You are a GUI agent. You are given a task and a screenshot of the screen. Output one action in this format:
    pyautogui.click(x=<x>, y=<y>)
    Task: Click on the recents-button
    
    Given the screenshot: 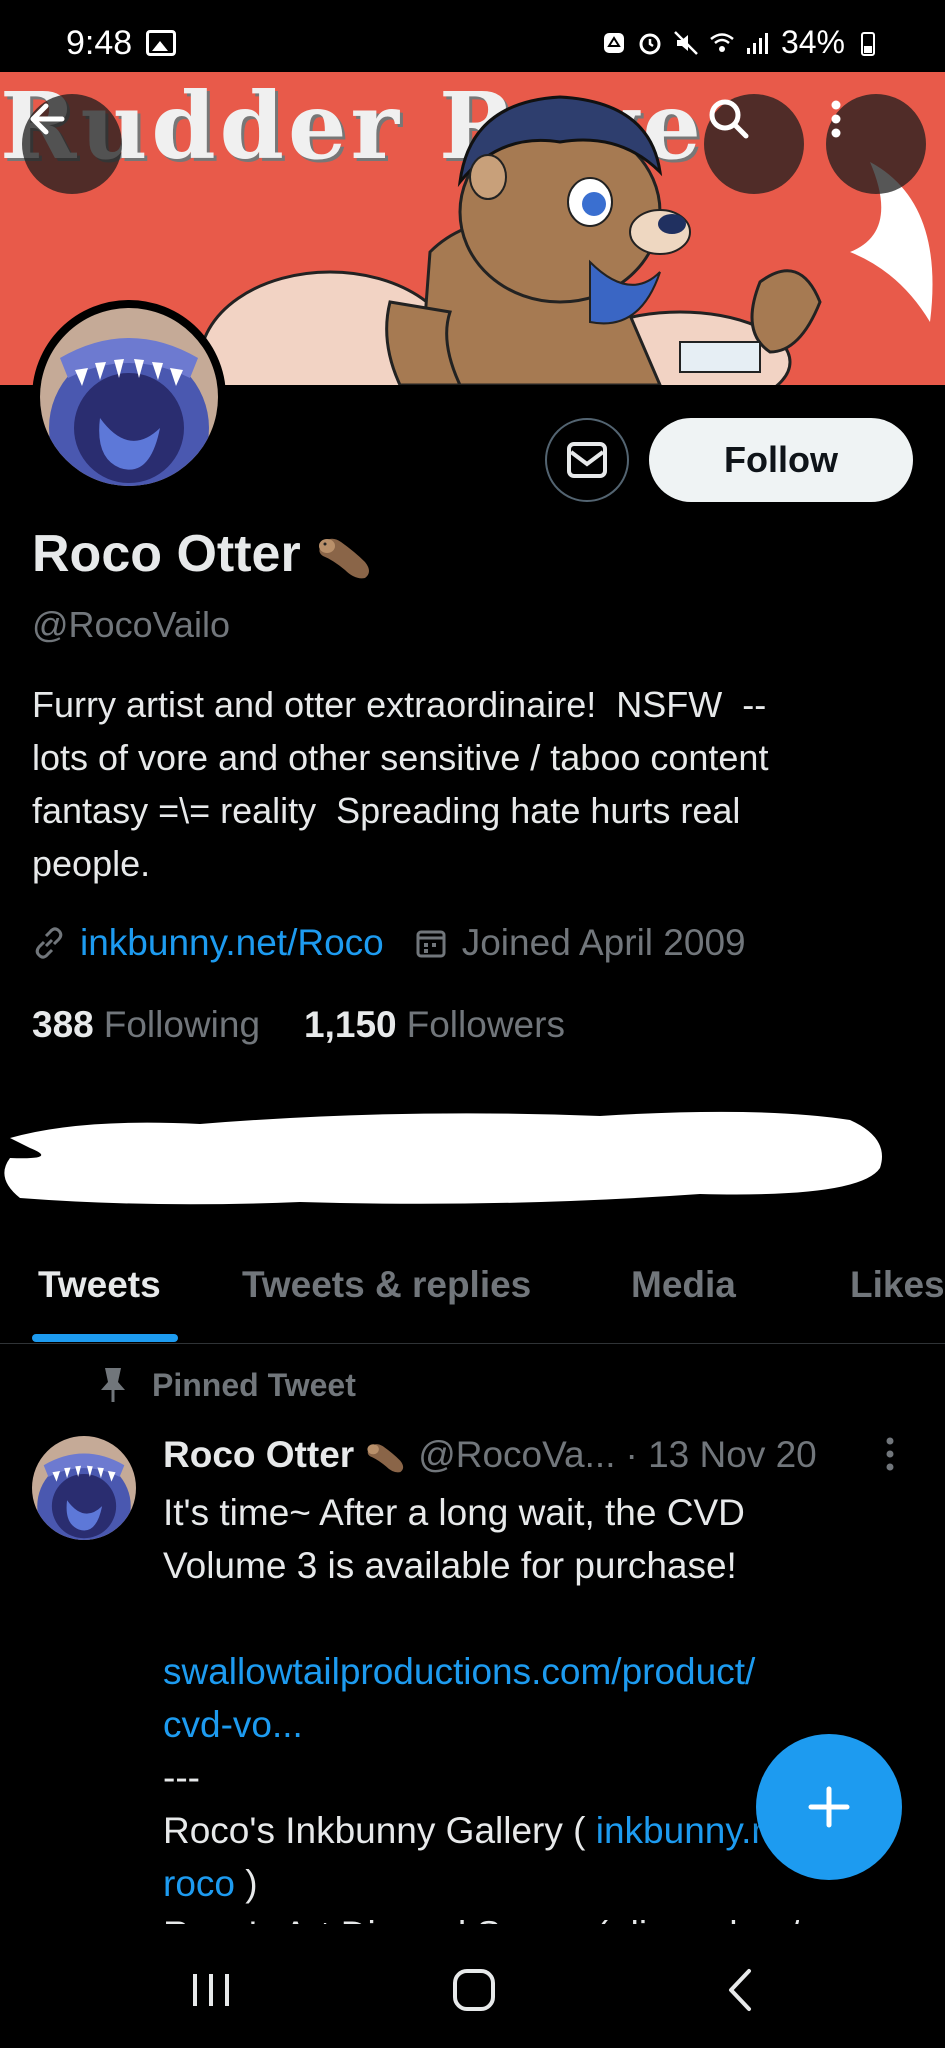 What is the action you would take?
    pyautogui.click(x=211, y=1990)
    